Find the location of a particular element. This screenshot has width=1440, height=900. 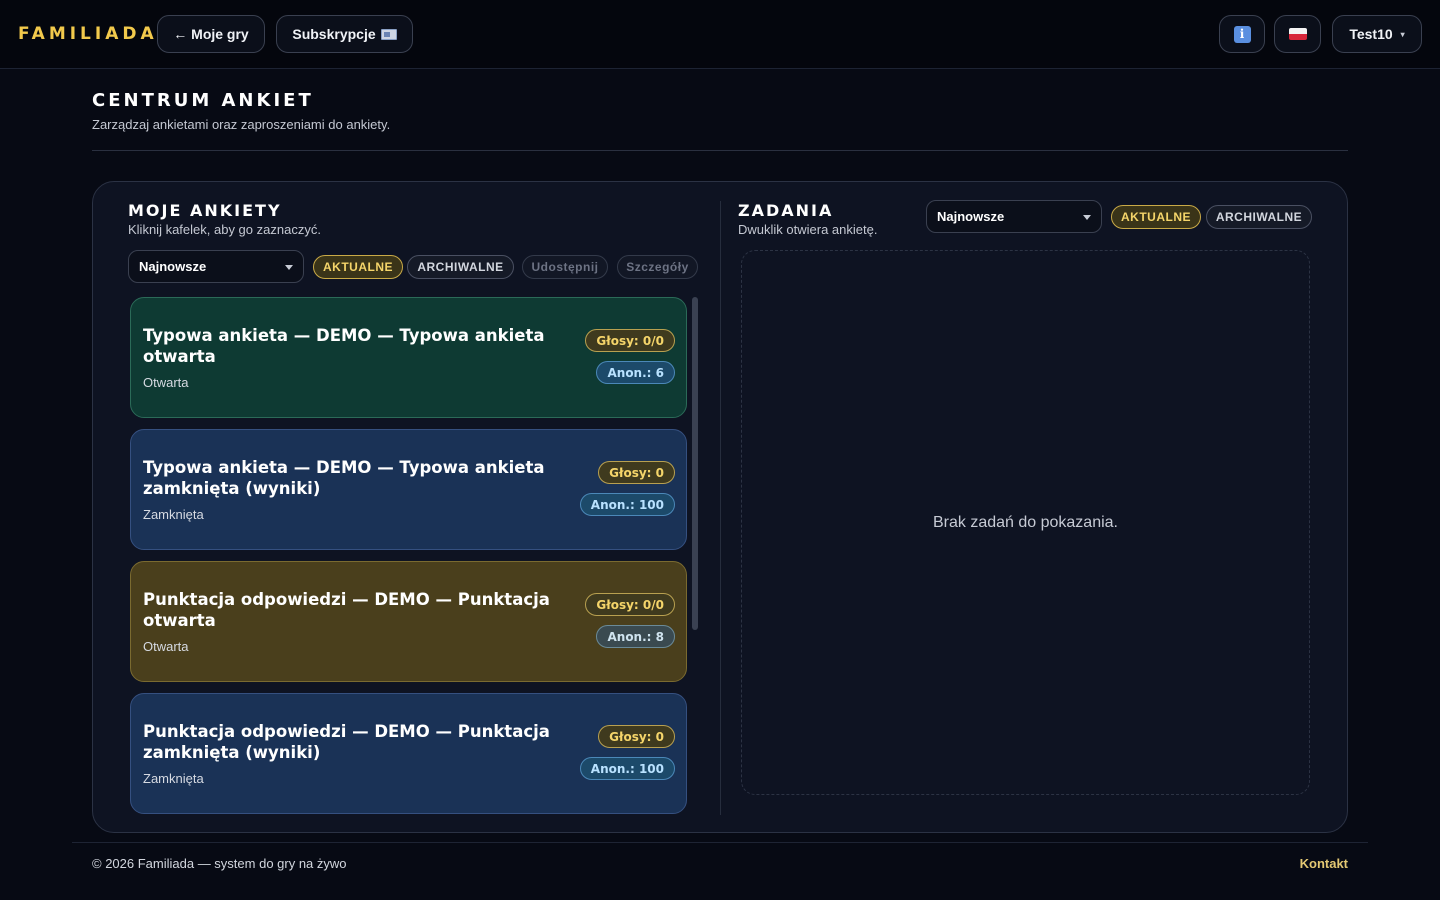

details-button: Szczegóły is located at coordinates (657, 267).